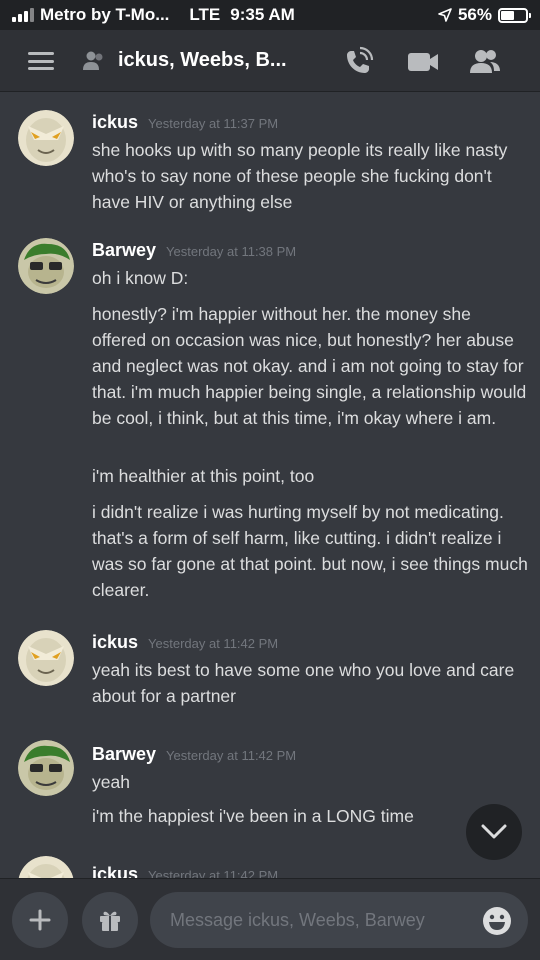 The height and width of the screenshot is (960, 540). I want to click on battery-percent: 56%, so click(474, 14).